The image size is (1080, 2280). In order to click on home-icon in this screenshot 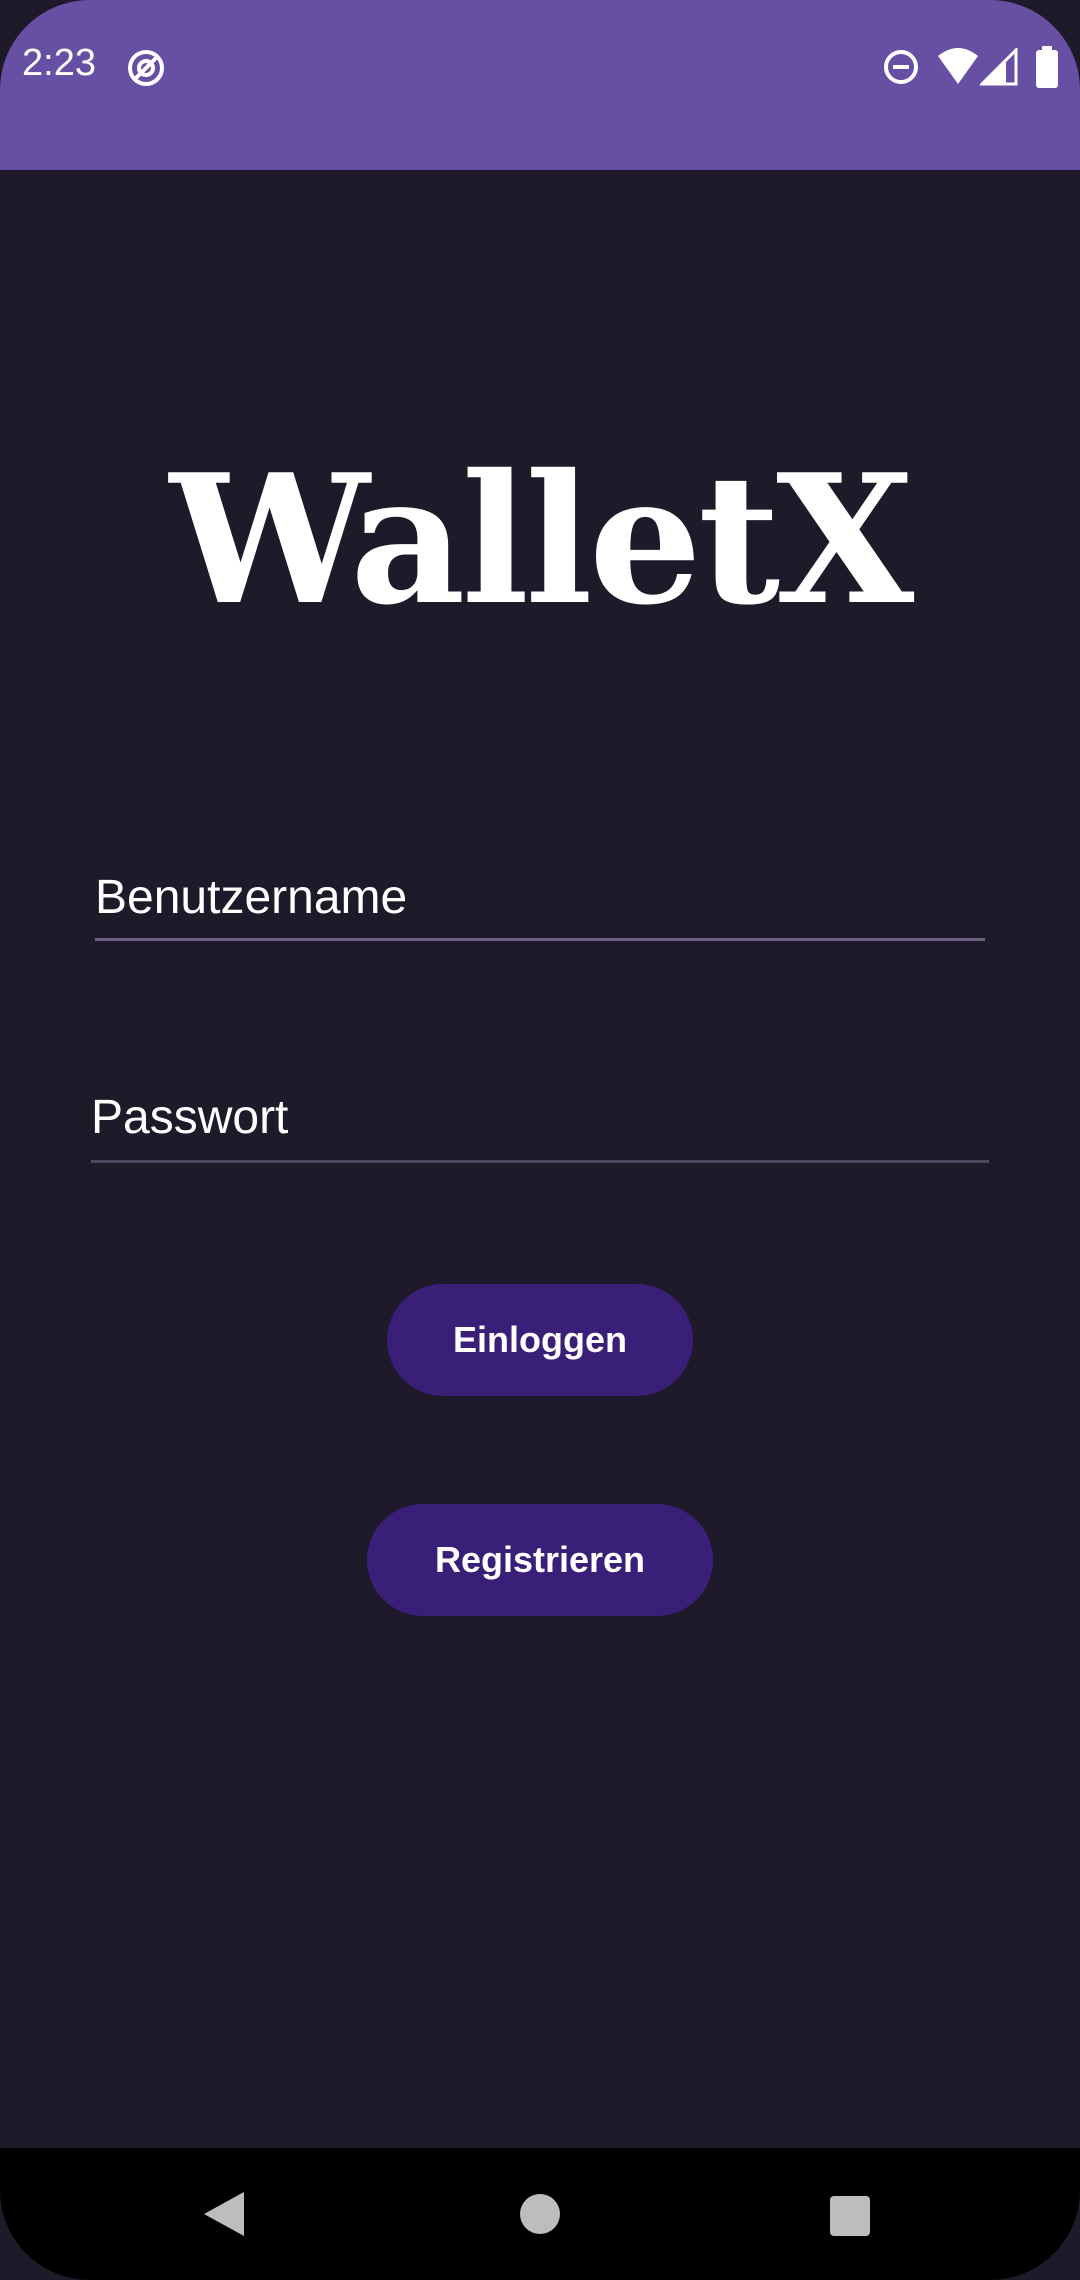, I will do `click(540, 2216)`.